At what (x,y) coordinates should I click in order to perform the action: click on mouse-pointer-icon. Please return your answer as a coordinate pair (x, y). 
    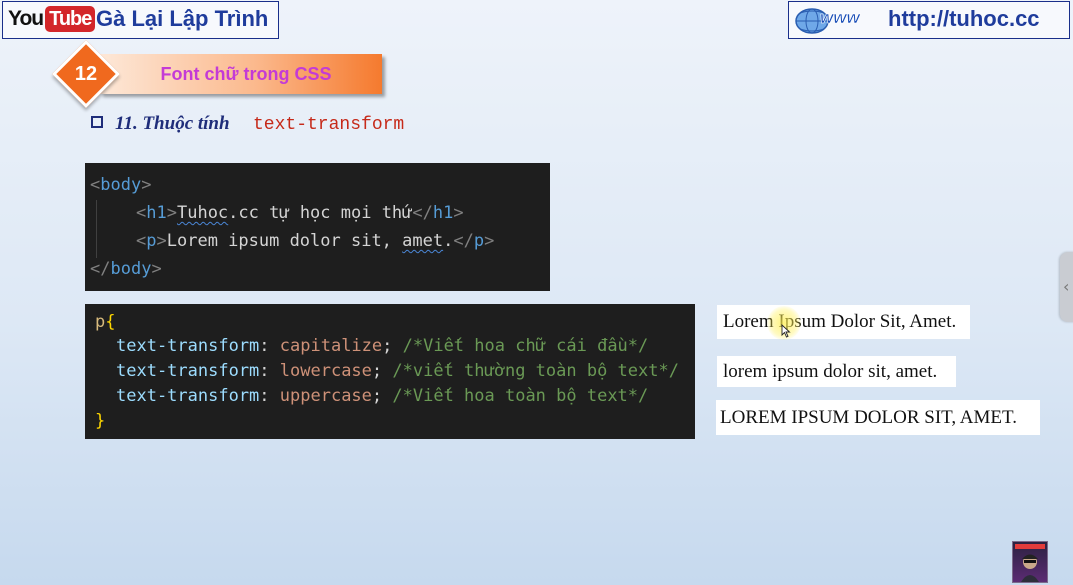
    Looking at the image, I should click on (786, 331).